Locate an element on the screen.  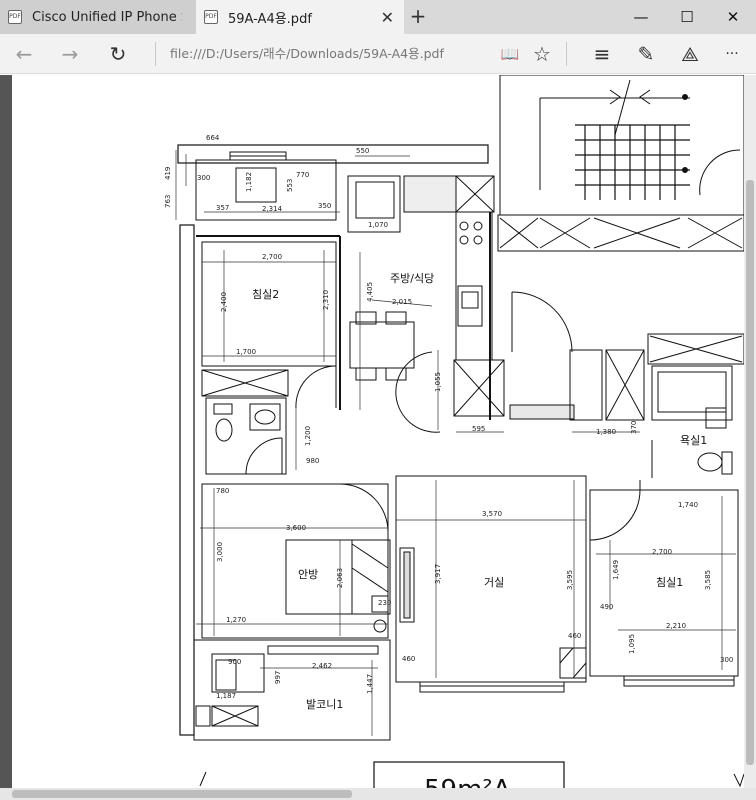
horizontal-scrollbar is located at coordinates (378, 794).